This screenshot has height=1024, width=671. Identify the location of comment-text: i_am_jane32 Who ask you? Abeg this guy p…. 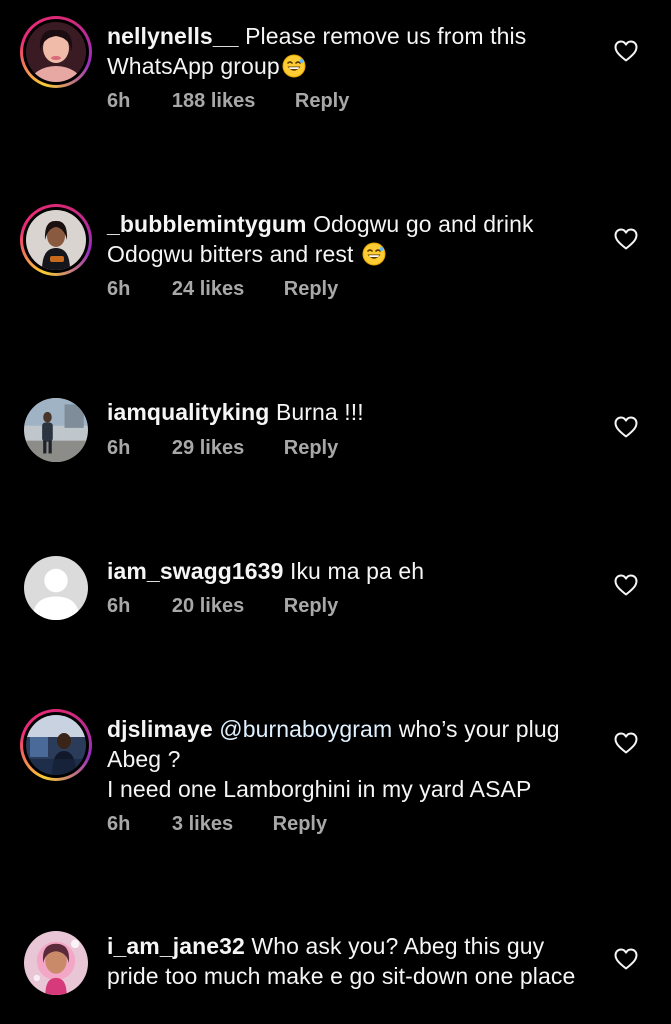
(352, 961).